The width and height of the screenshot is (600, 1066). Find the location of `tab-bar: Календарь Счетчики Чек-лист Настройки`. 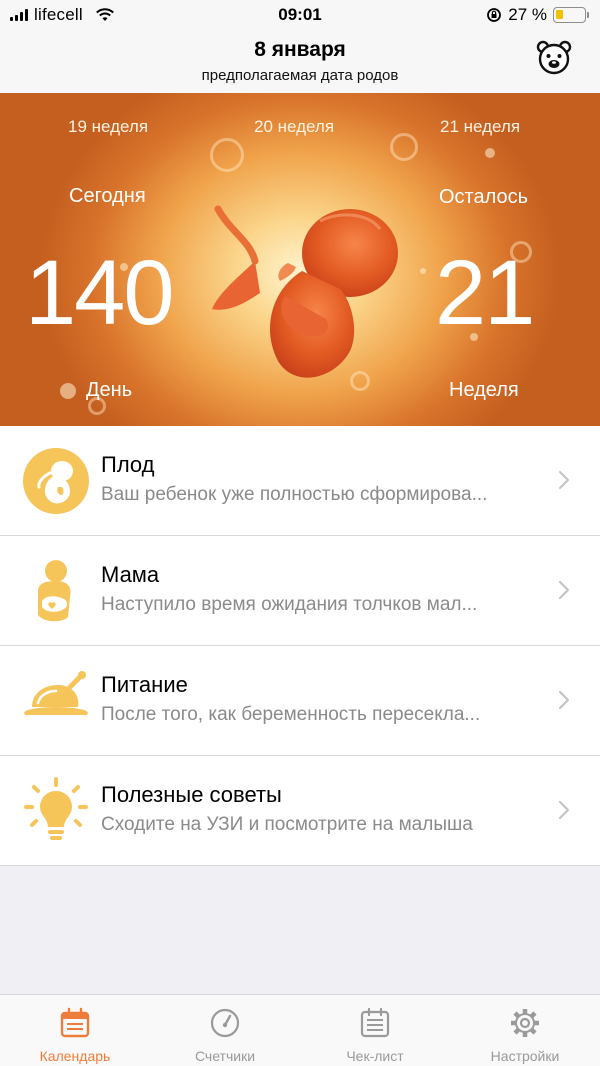

tab-bar: Календарь Счетчики Чек-лист Настройки is located at coordinates (300, 1030).